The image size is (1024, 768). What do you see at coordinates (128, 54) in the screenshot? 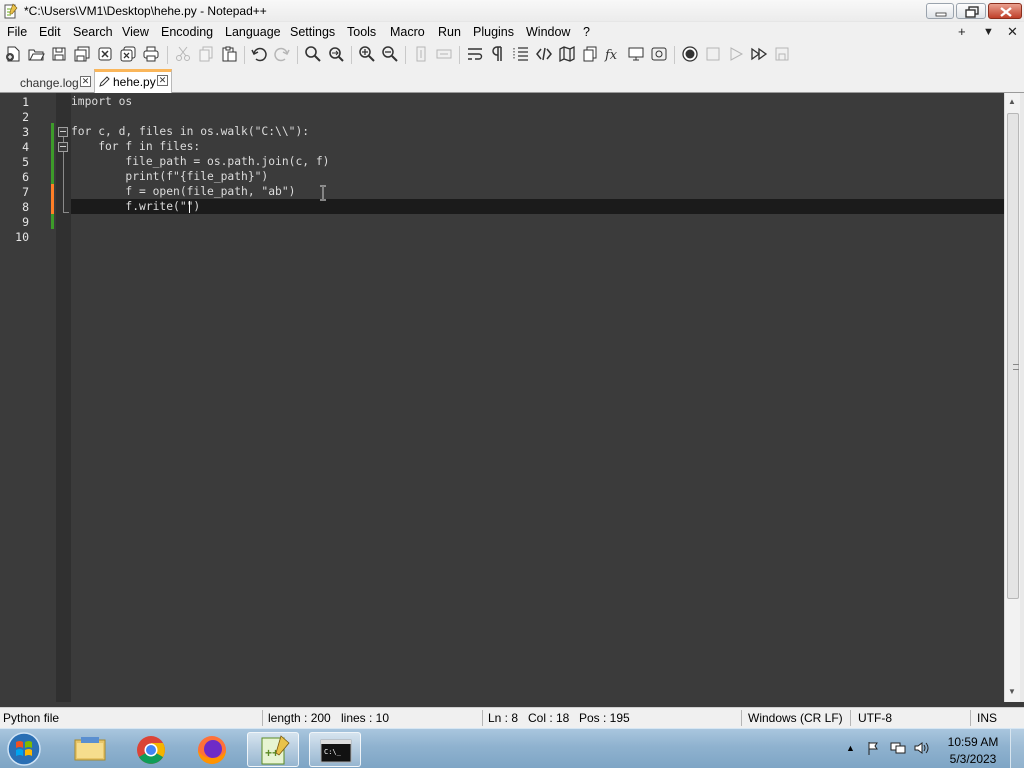
I see `close-all-icon` at bounding box center [128, 54].